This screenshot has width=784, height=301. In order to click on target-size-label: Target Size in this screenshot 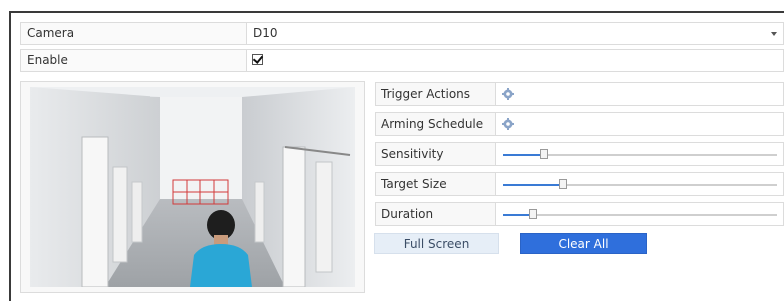, I will do `click(436, 184)`.